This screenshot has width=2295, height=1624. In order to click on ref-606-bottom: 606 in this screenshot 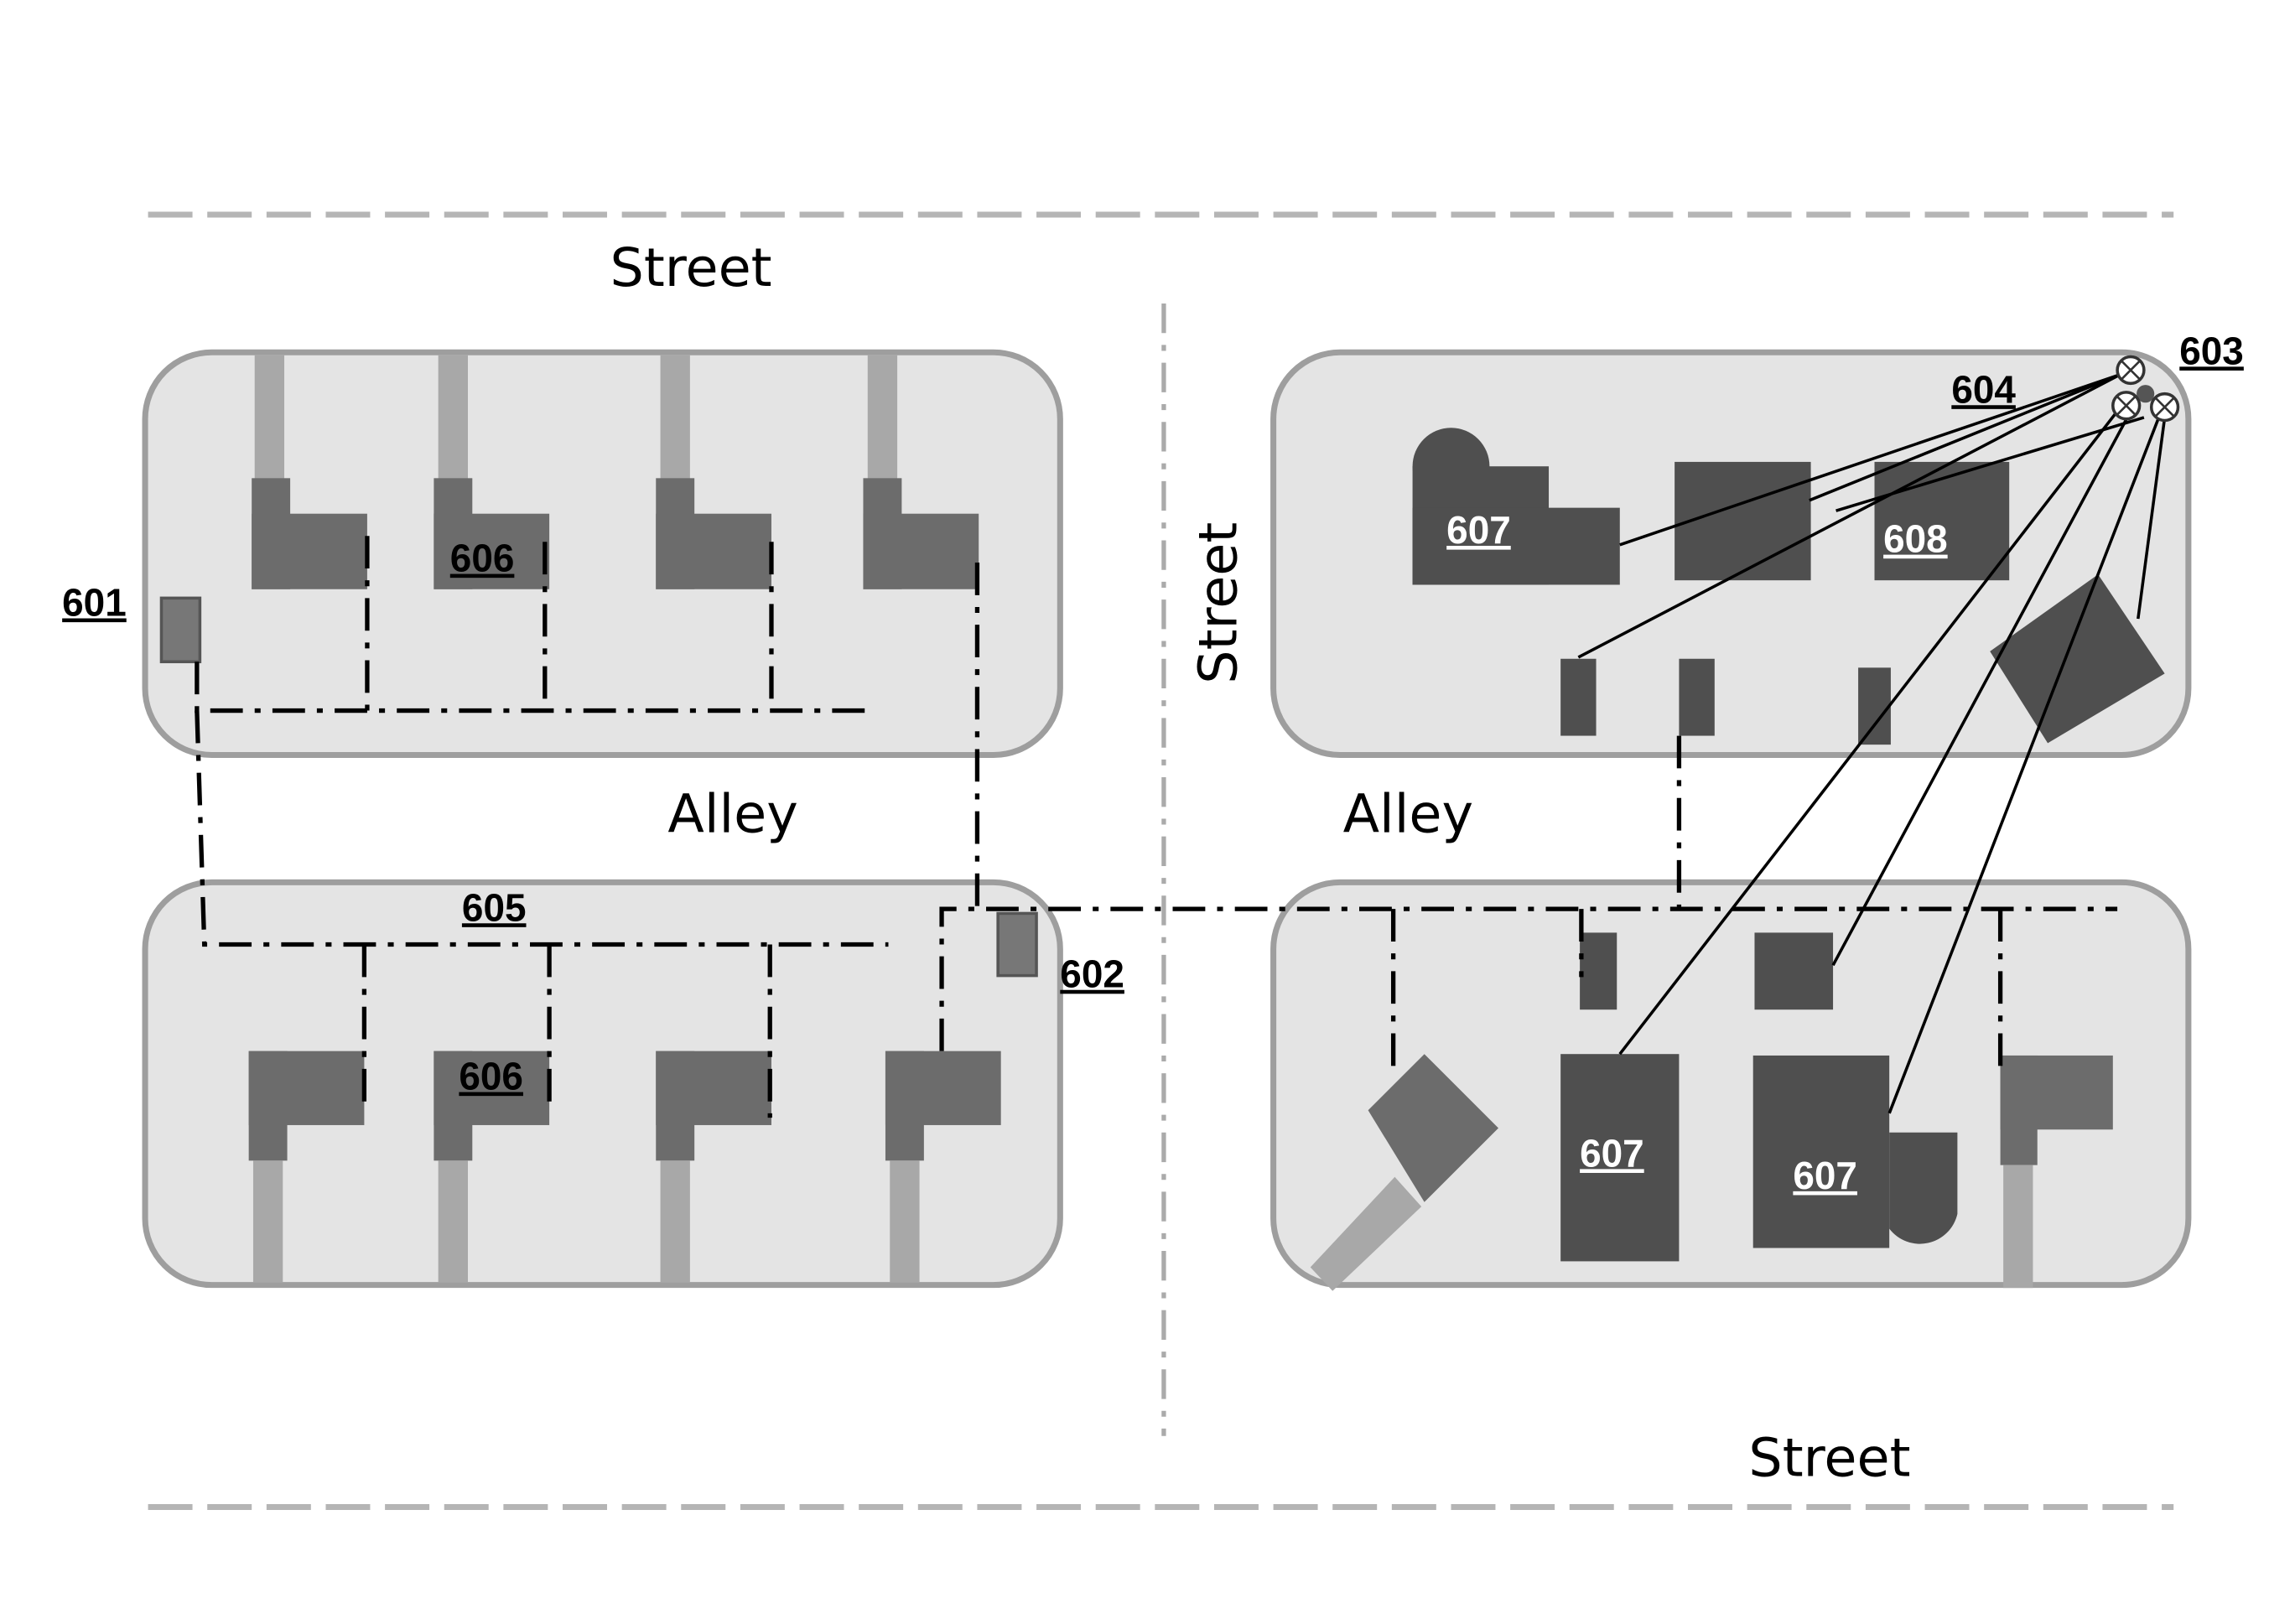, I will do `click(491, 1076)`.